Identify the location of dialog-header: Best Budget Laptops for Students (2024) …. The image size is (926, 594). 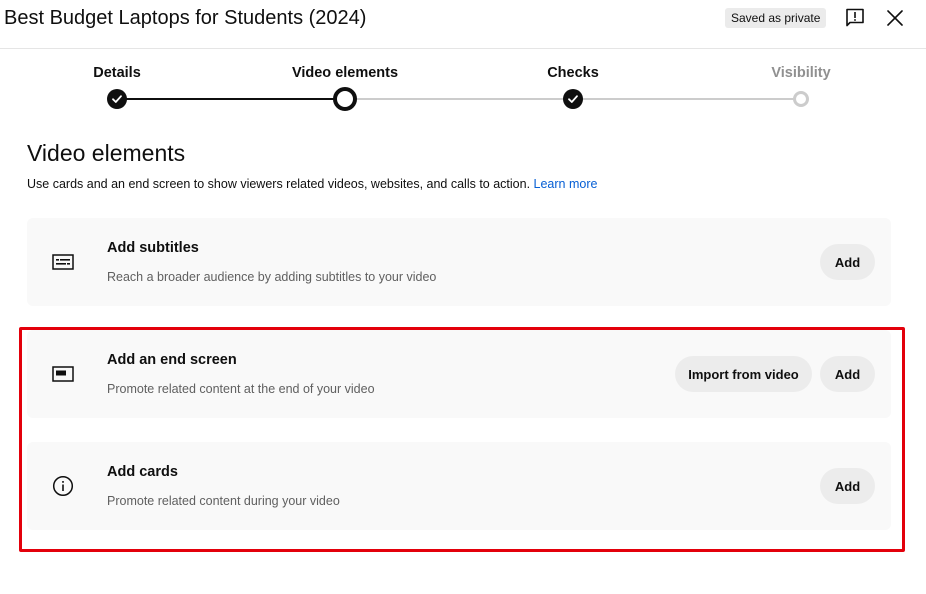
(463, 24).